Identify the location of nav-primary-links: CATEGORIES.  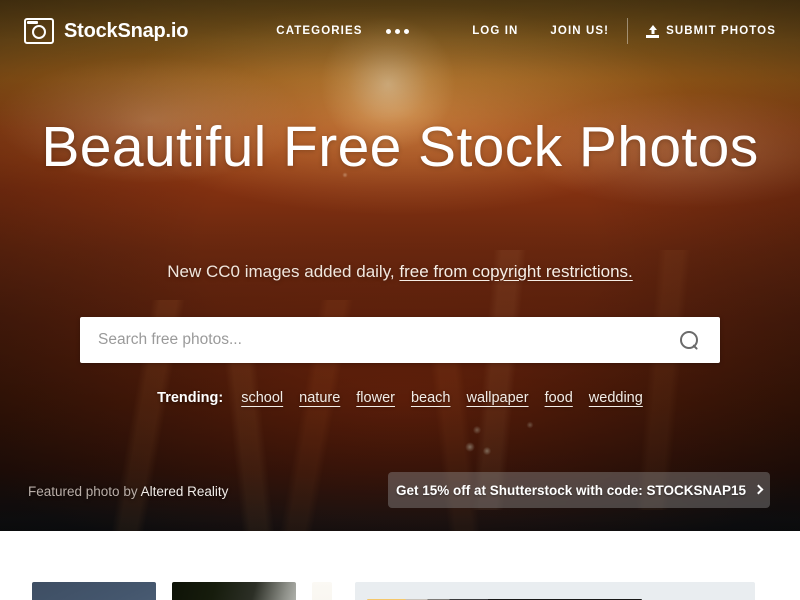
(343, 31).